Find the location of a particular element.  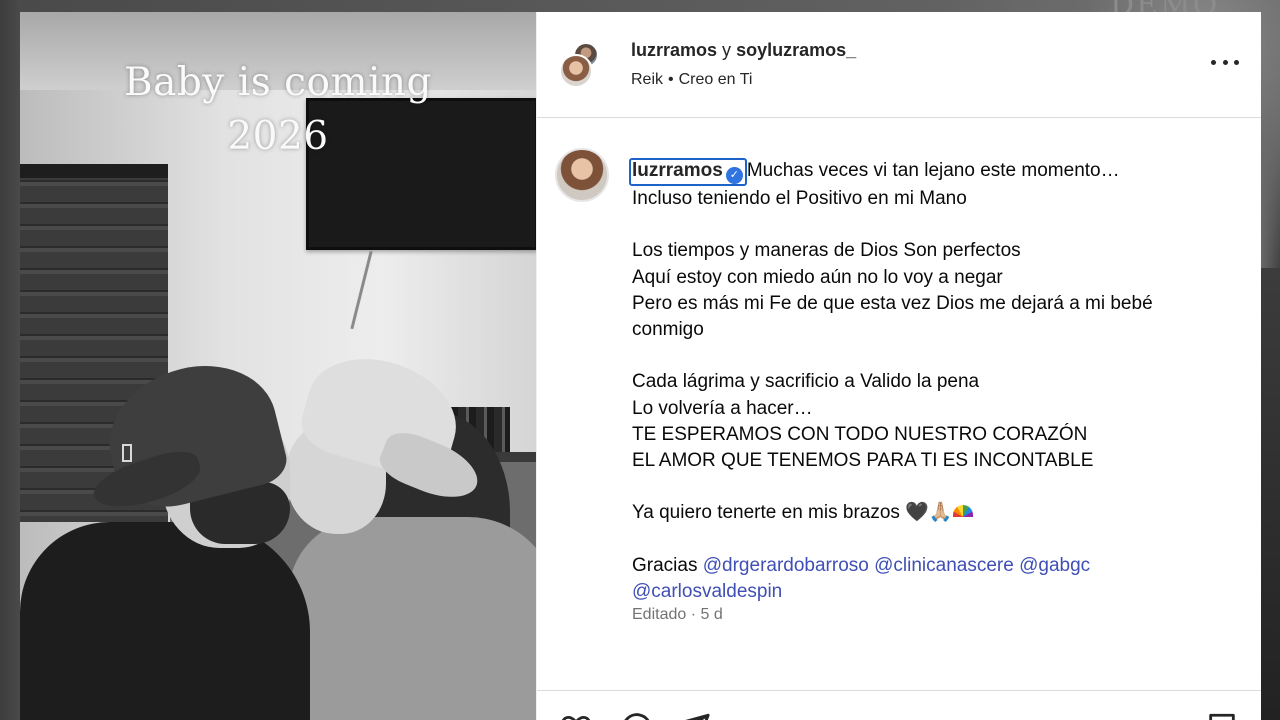

overlay-line-1: Baby is coming is located at coordinates (278, 82).